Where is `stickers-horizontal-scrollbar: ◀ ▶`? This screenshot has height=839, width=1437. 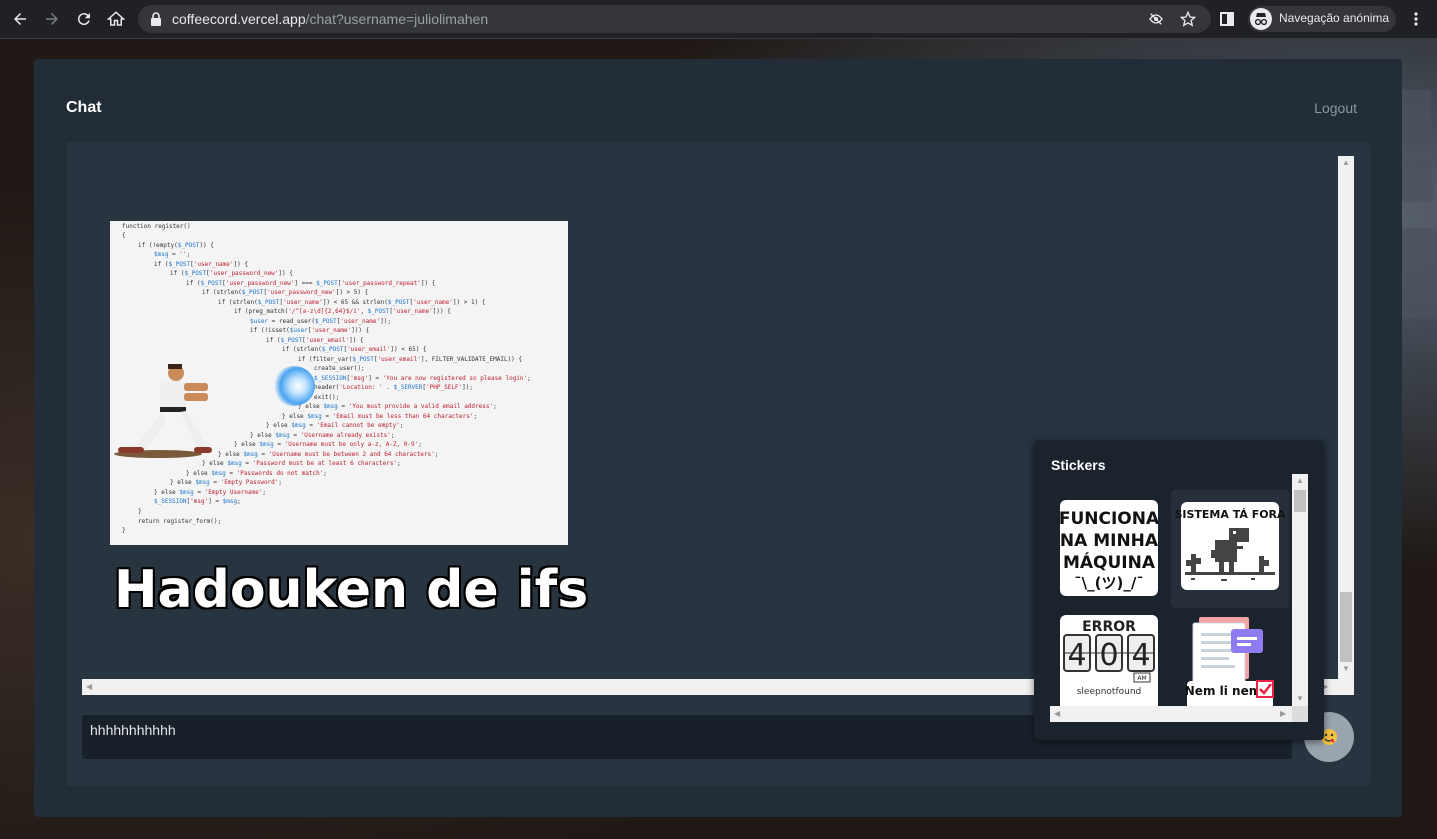 stickers-horizontal-scrollbar: ◀ ▶ is located at coordinates (1171, 714).